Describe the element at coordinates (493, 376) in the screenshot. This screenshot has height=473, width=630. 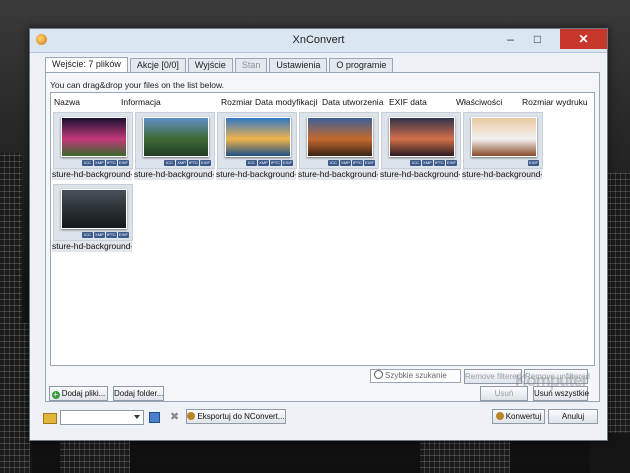
I see `remove-filtered-button: Remove filtered` at that location.